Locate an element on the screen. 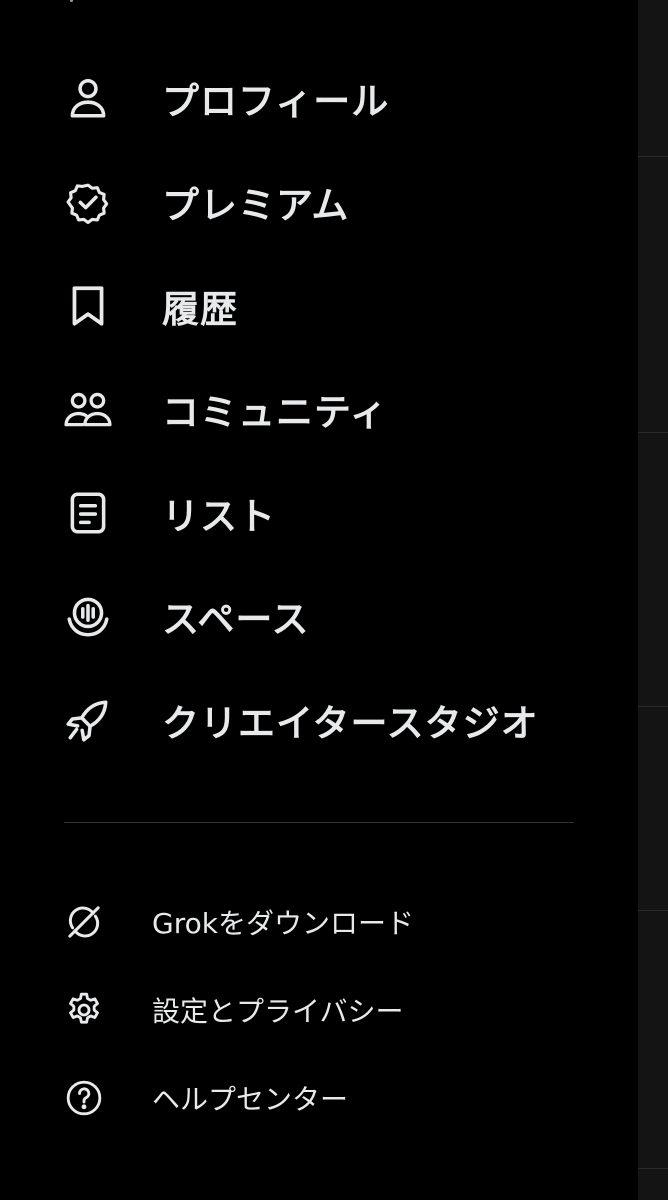 The image size is (668, 1200). background-content-overlay is located at coordinates (653, 600).